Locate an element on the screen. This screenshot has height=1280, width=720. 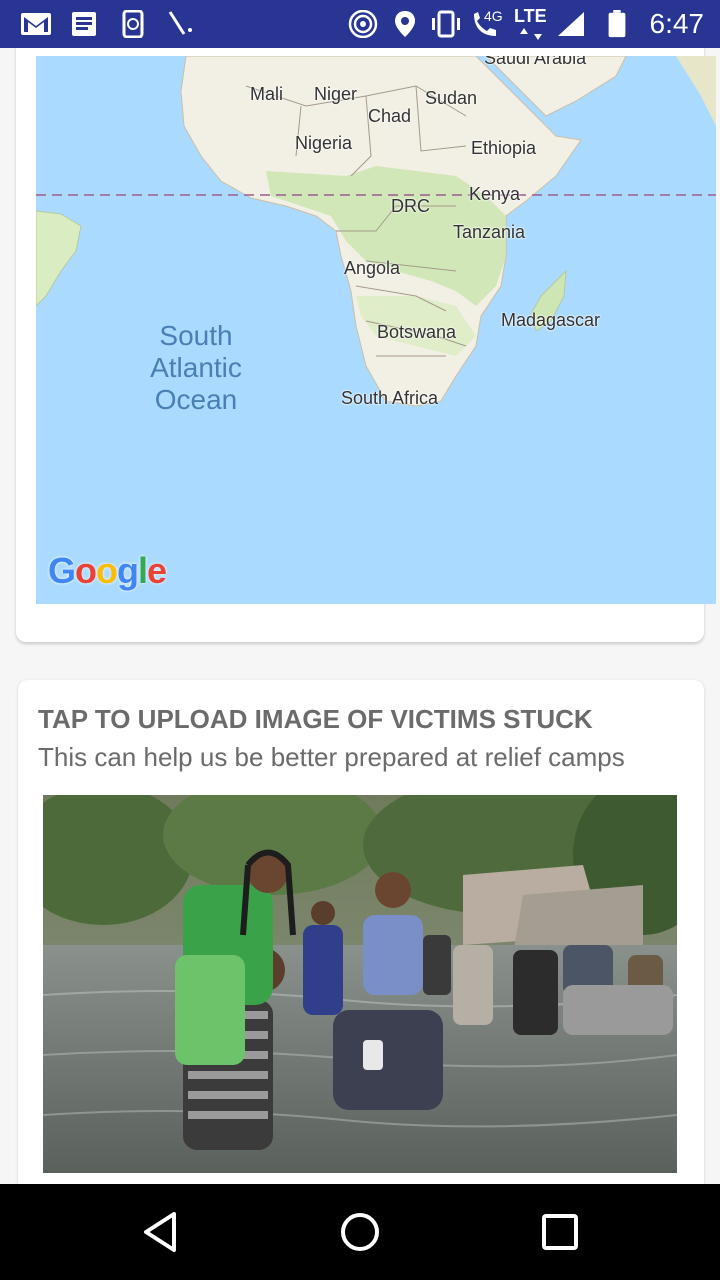
news-icon is located at coordinates (84, 24).